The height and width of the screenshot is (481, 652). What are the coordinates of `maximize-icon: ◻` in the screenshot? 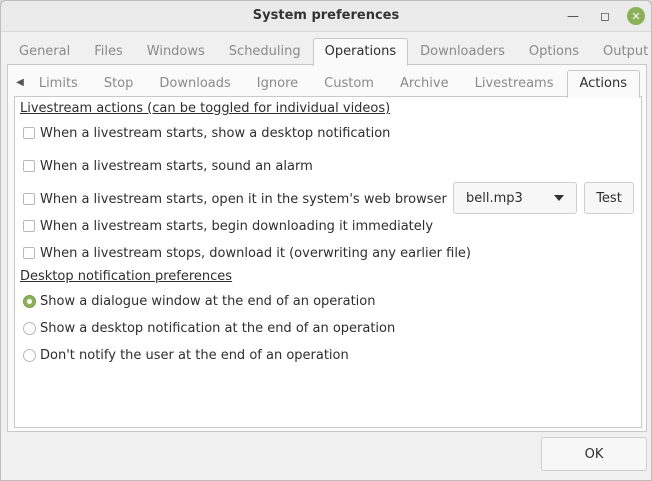 It's located at (605, 16).